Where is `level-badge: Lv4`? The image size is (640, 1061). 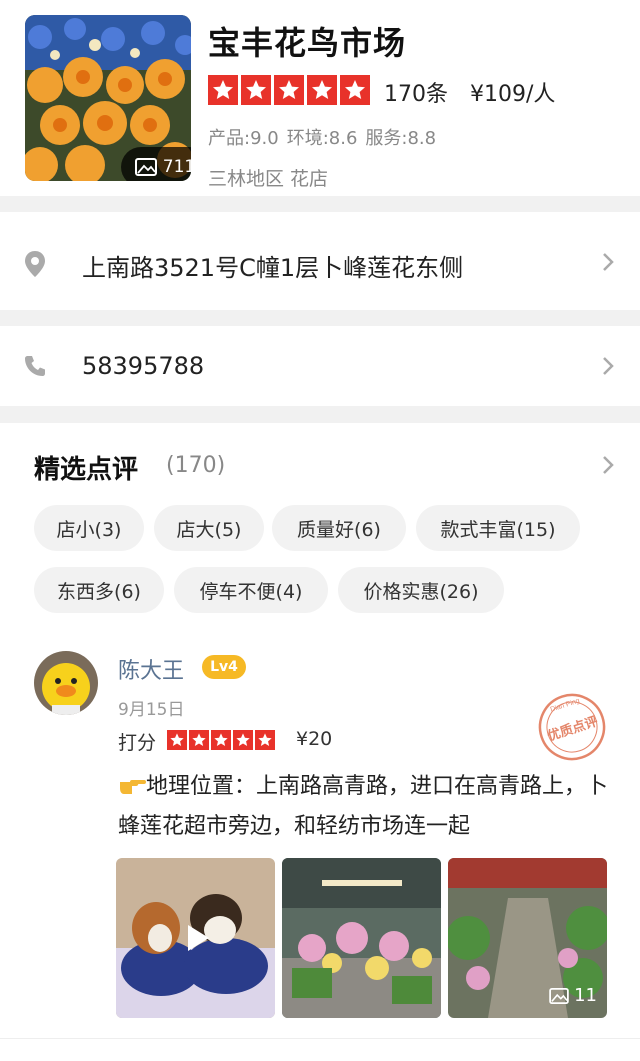 level-badge: Lv4 is located at coordinates (224, 667).